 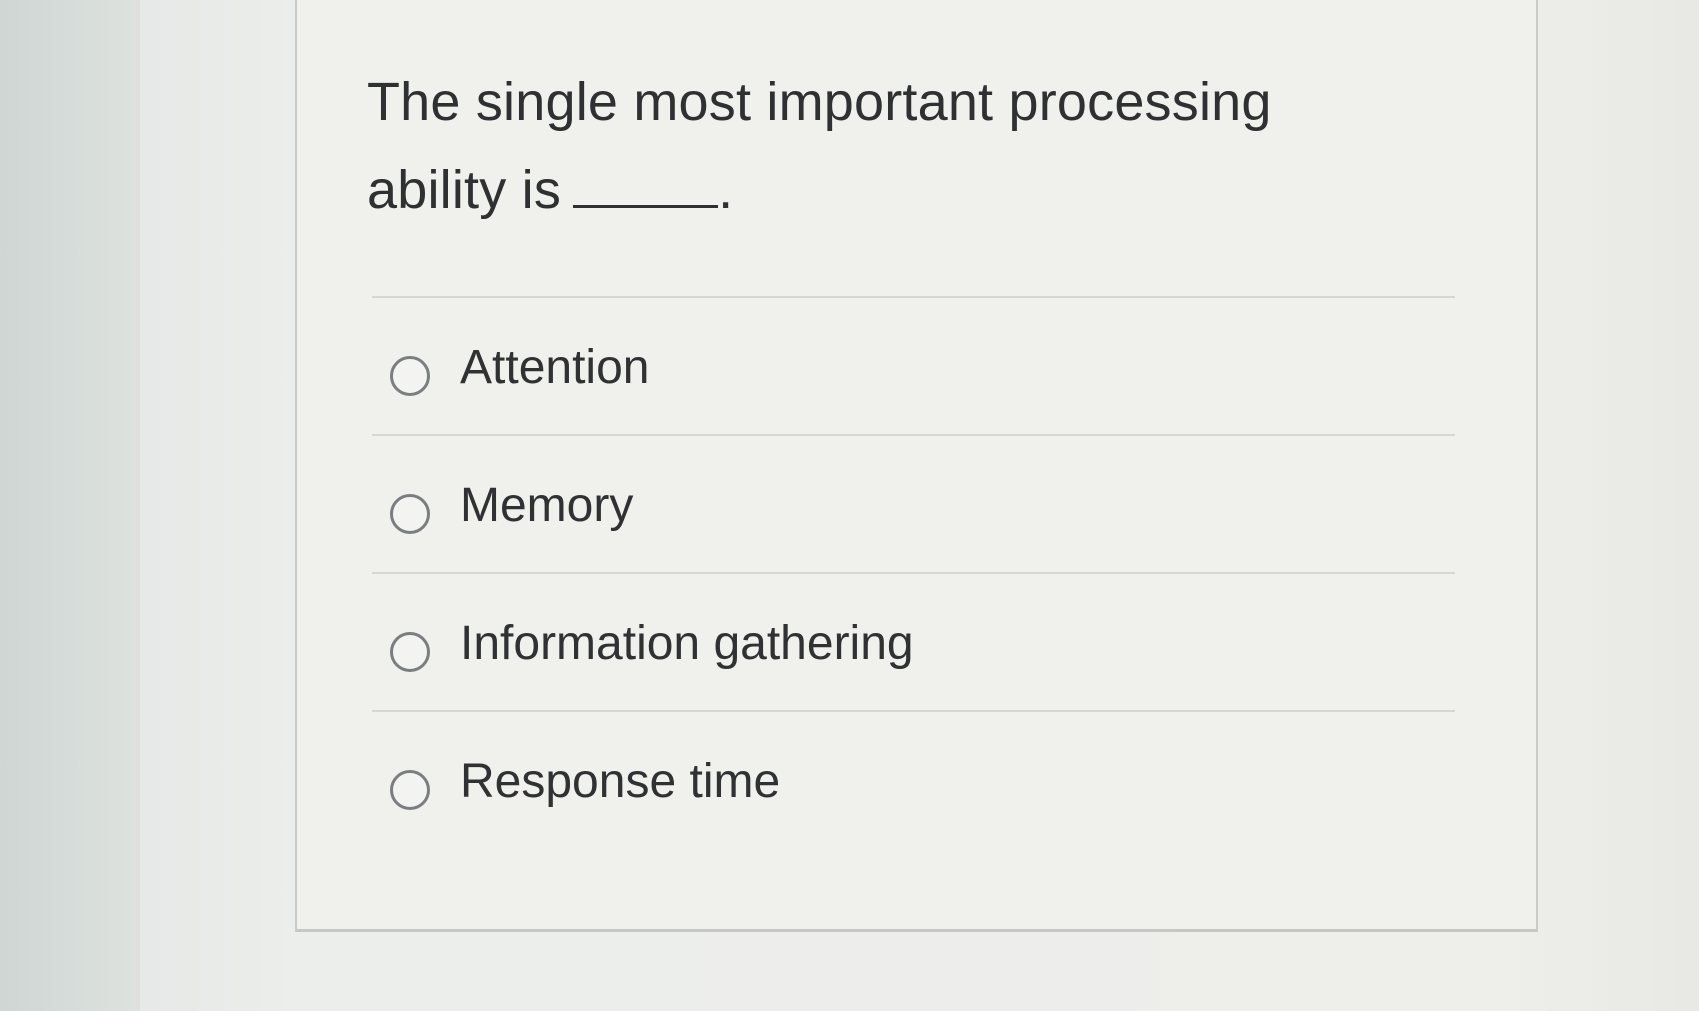 What do you see at coordinates (646, 187) in the screenshot?
I see `answer-blank` at bounding box center [646, 187].